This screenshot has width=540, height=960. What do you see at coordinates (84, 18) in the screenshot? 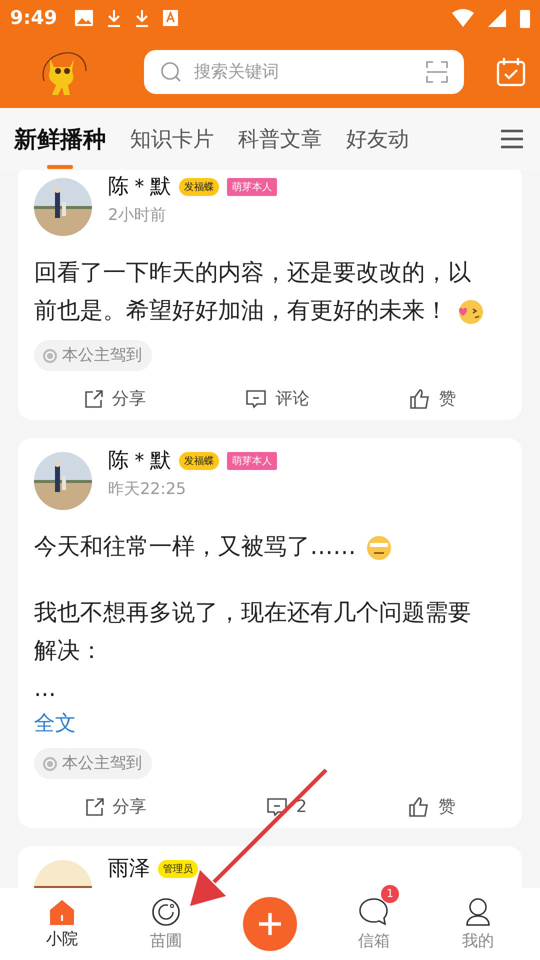
I see `image-icon` at bounding box center [84, 18].